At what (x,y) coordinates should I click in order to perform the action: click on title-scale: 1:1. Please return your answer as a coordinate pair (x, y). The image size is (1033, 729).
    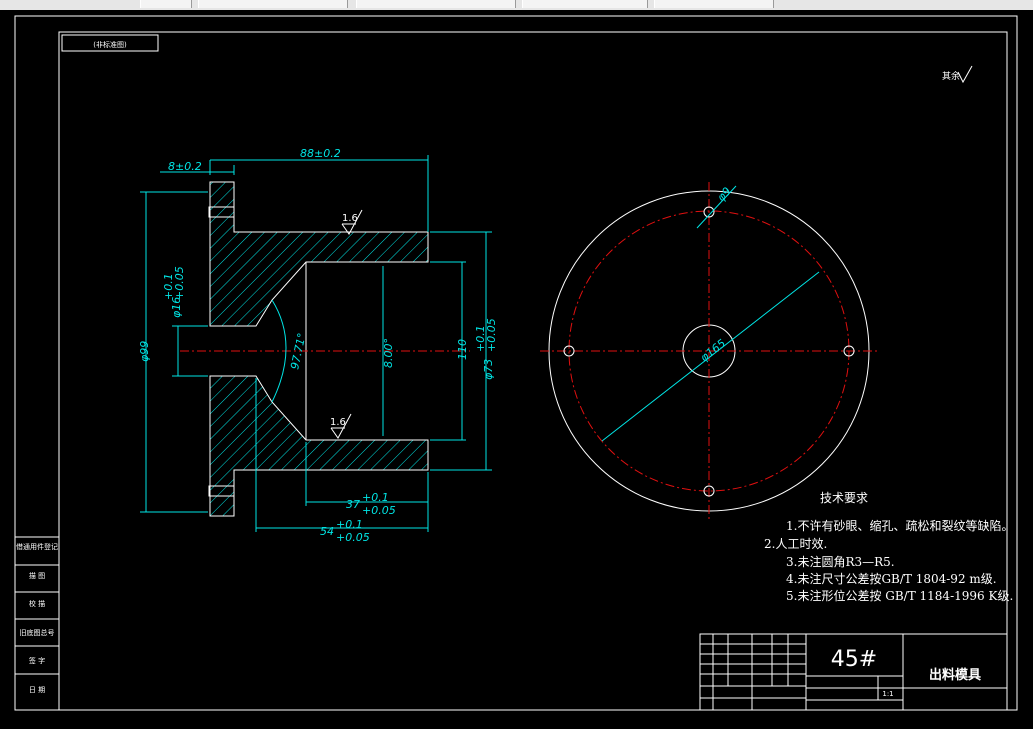
    Looking at the image, I should click on (887, 694).